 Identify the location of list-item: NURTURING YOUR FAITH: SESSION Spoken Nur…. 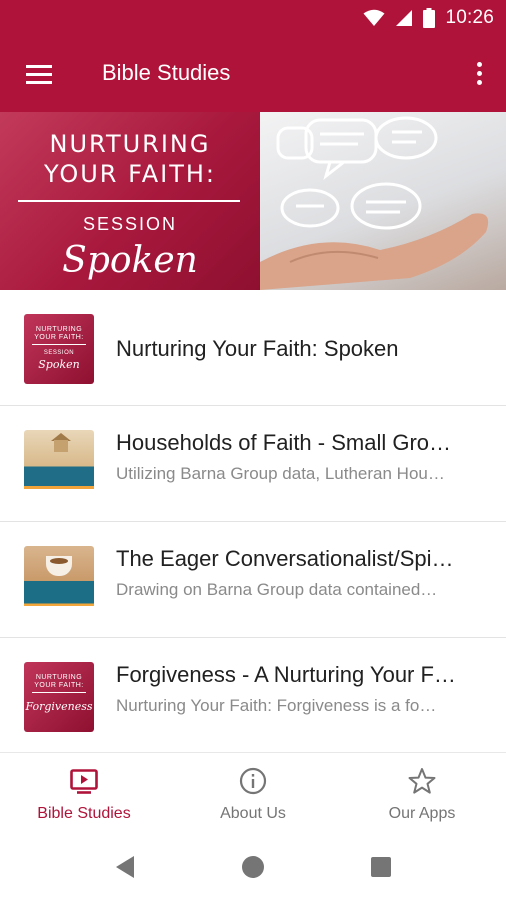
(253, 348).